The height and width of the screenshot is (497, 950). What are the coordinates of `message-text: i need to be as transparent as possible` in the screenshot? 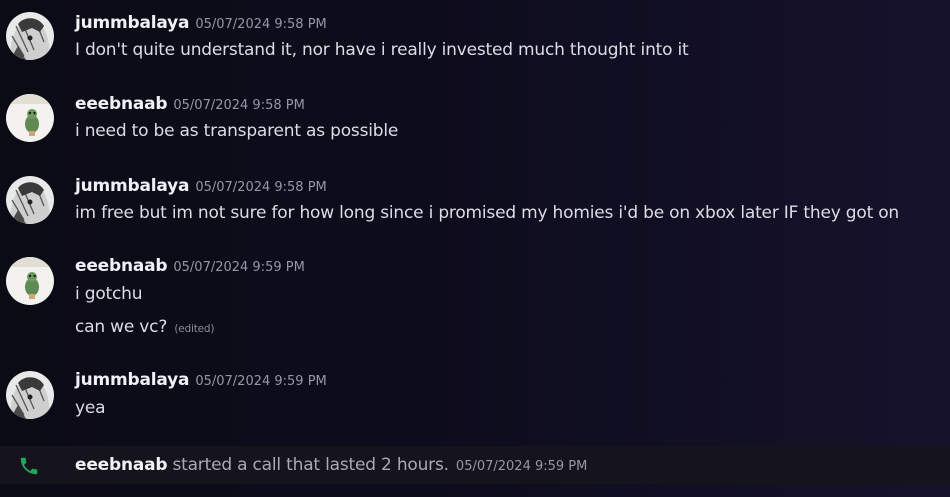 It's located at (237, 131).